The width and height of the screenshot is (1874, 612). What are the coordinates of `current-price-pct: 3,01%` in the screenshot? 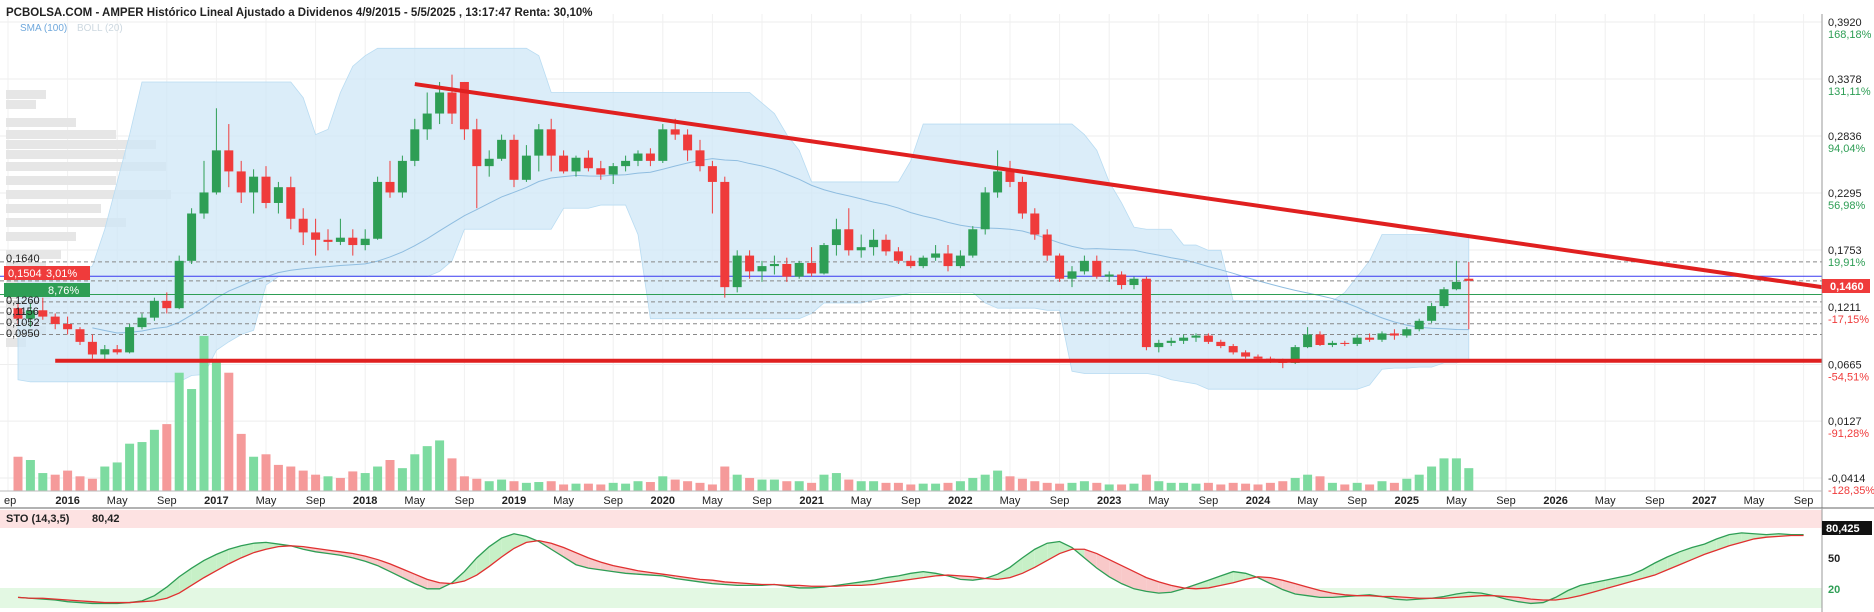 It's located at (61, 274).